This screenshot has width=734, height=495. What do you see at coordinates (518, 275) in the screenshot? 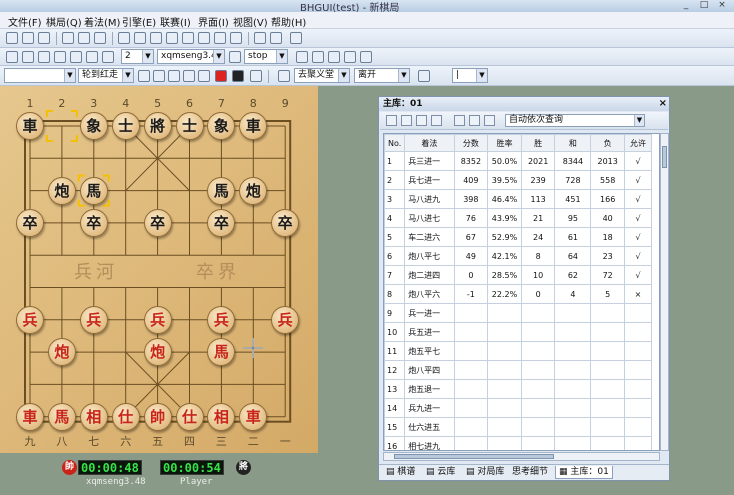
I see `table-row: 7 炮二进四 0 28.5% 10 62 72 √` at bounding box center [518, 275].